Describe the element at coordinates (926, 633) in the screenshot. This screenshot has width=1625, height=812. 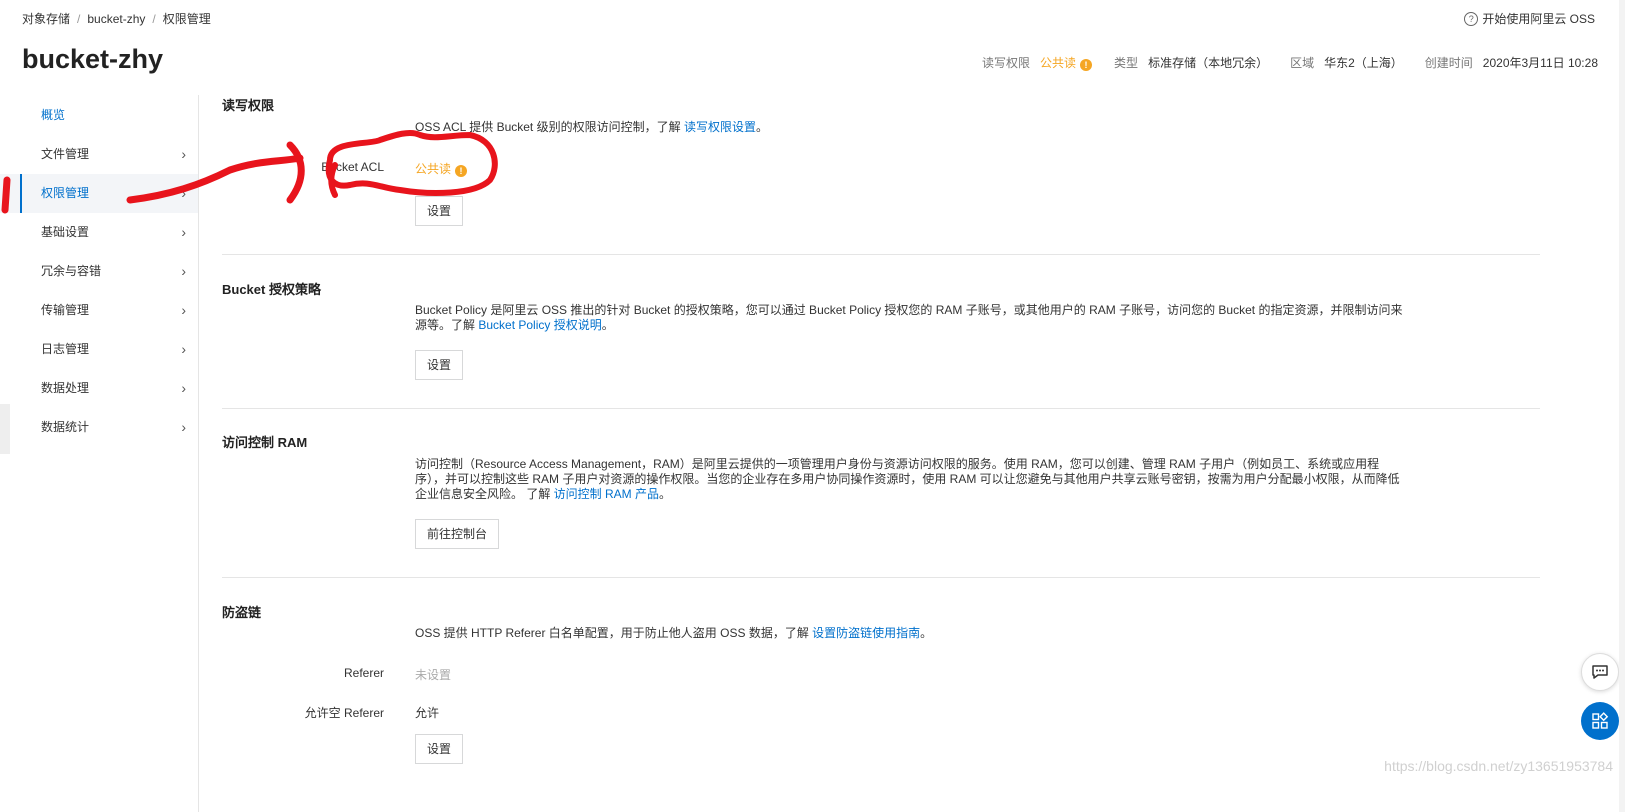
I see `referer-desc-end: 。` at that location.